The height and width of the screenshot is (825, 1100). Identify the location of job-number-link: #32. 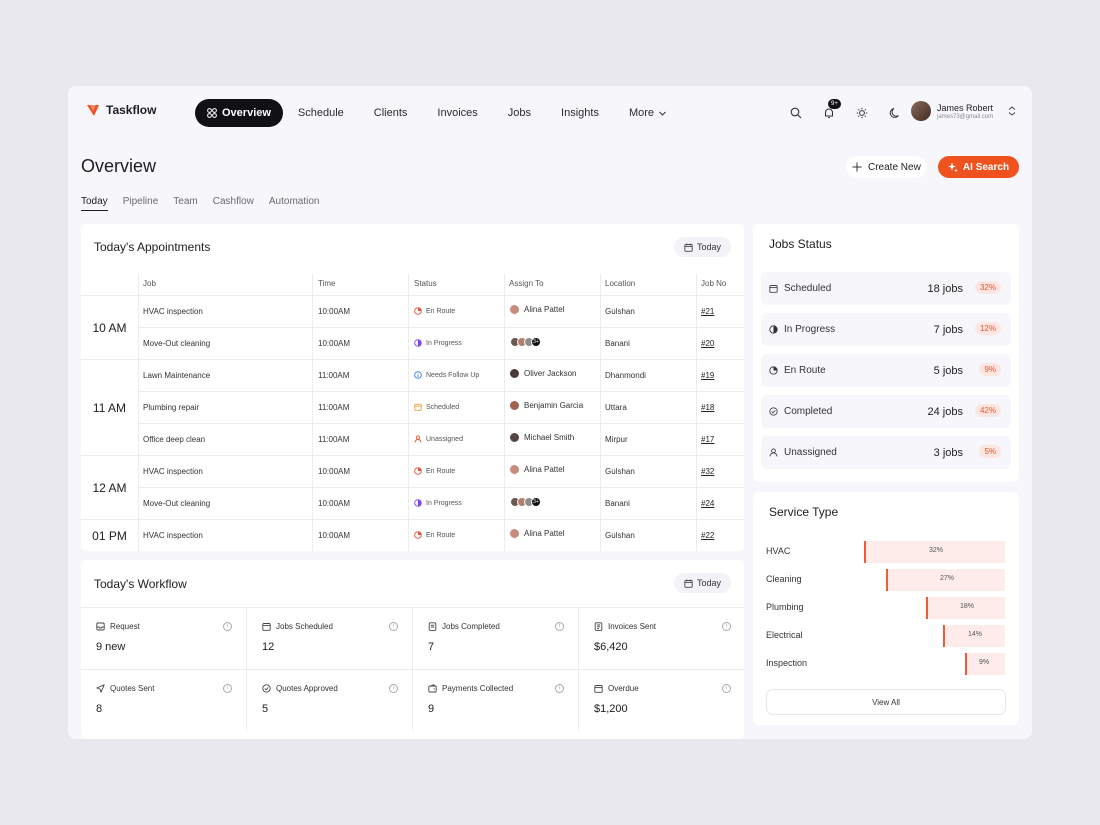
(707, 471).